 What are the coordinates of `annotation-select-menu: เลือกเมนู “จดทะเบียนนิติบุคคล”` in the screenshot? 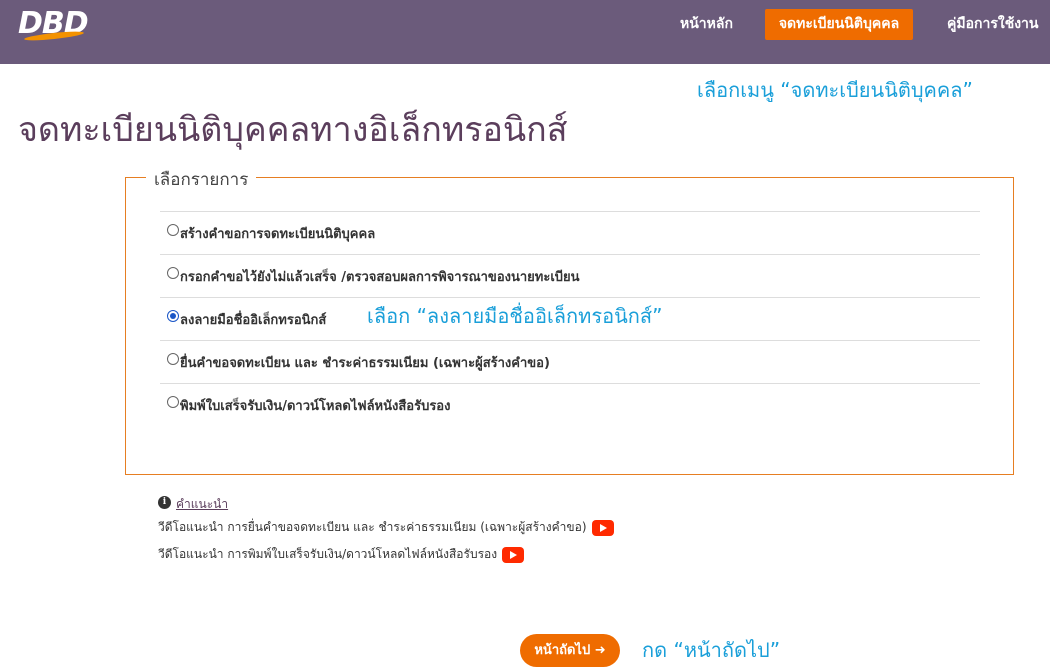 It's located at (835, 90).